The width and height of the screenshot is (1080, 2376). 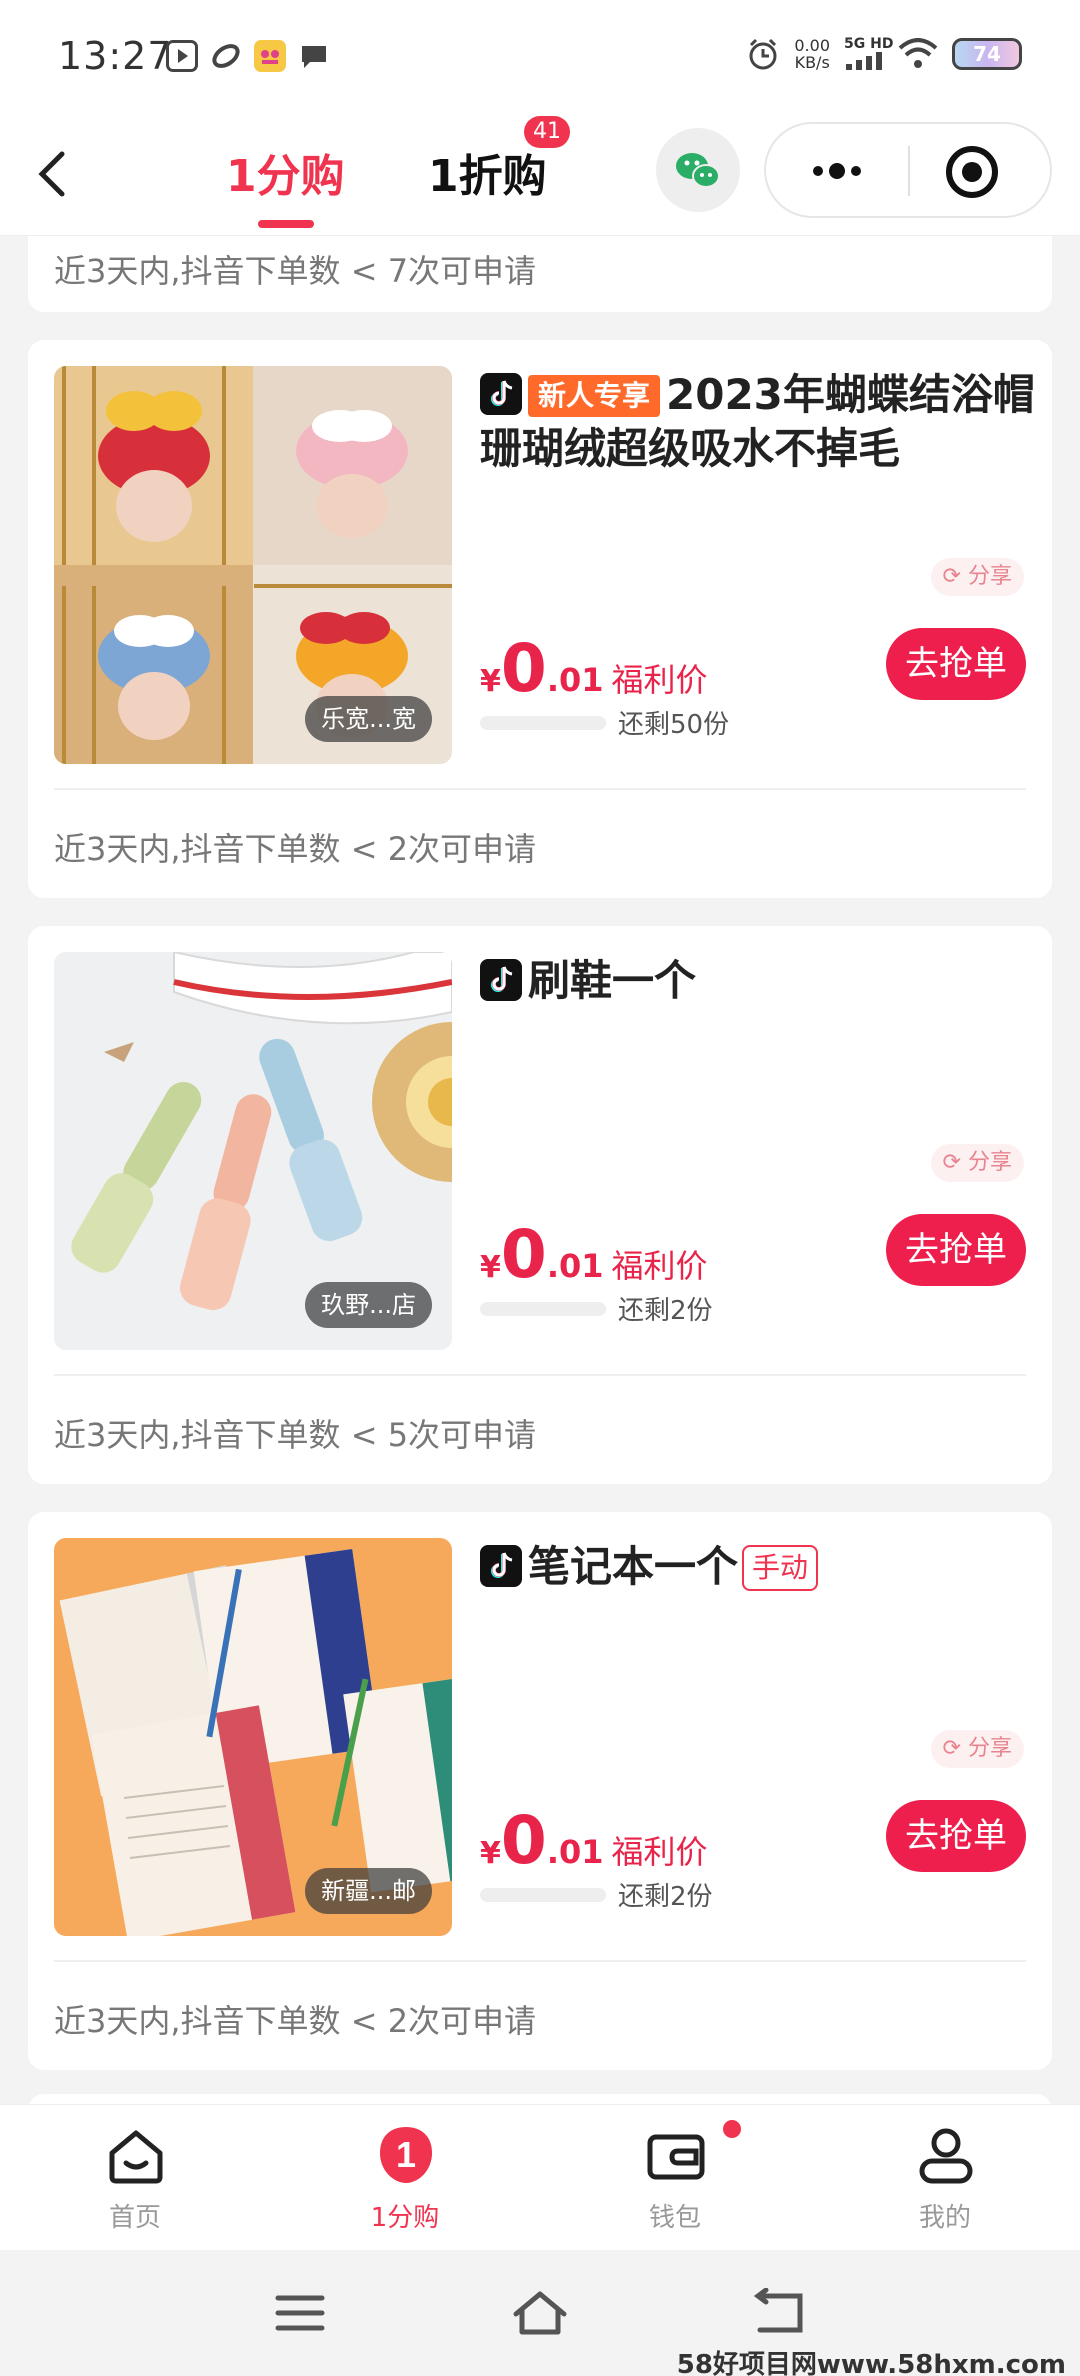 What do you see at coordinates (368, 719) in the screenshot?
I see `store-name-tag: 乐宽...宽` at bounding box center [368, 719].